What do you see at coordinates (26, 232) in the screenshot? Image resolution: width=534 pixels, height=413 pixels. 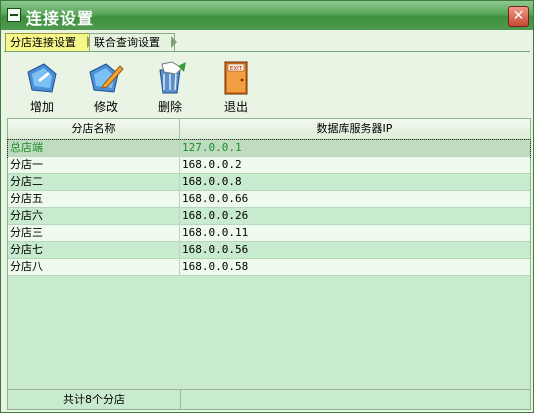 I see `branch-name-cell: 分店三` at bounding box center [26, 232].